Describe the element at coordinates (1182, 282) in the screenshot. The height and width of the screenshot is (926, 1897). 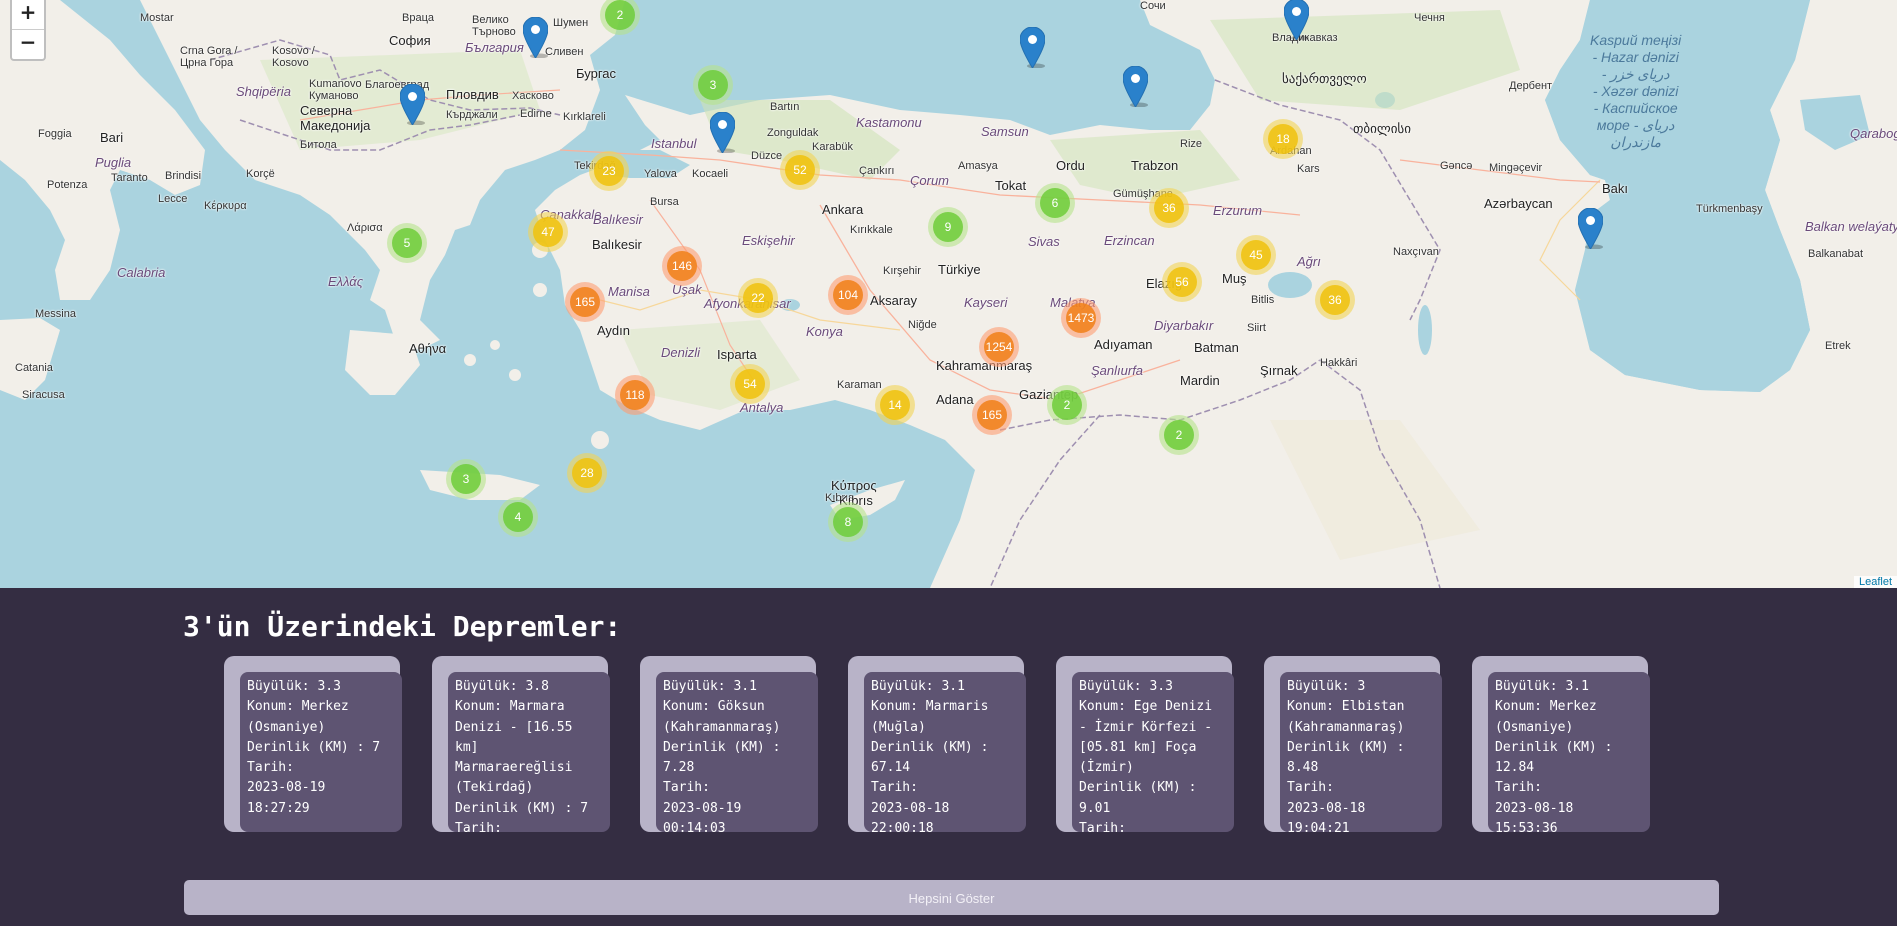
I see `earthquake-cluster-marker: 56` at that location.